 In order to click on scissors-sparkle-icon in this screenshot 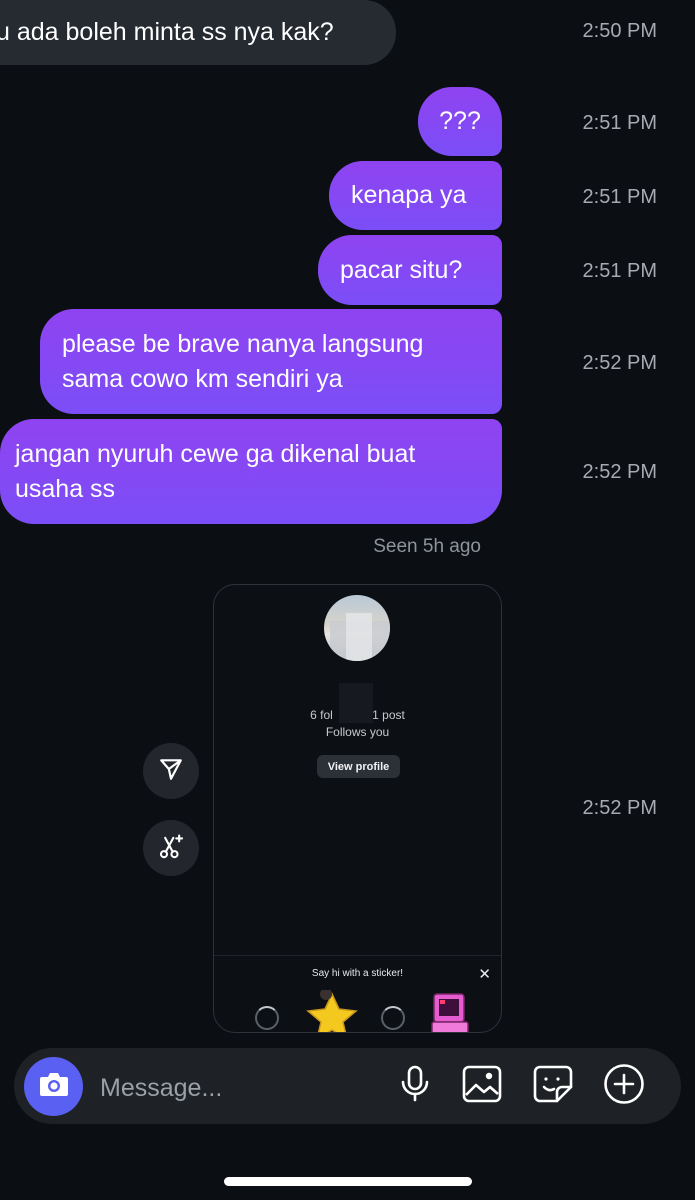, I will do `click(171, 848)`.